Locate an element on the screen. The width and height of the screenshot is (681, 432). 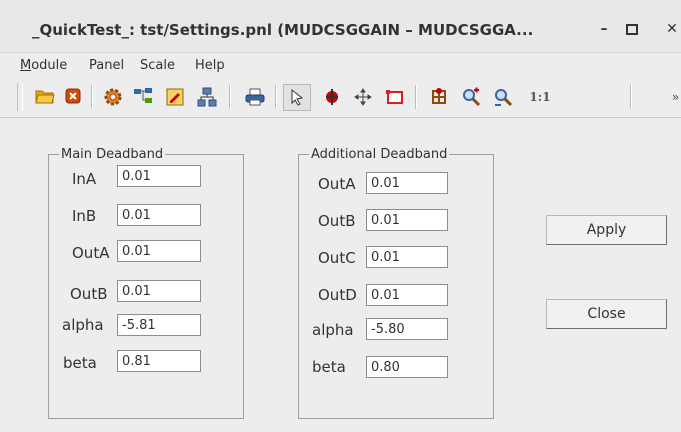
close-button: Close is located at coordinates (606, 314).